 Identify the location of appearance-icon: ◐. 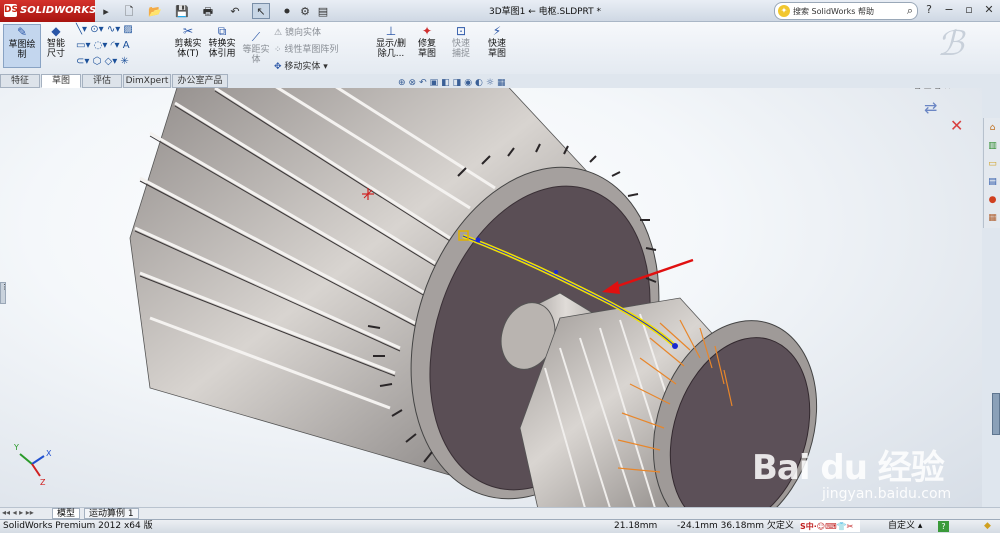
(480, 83).